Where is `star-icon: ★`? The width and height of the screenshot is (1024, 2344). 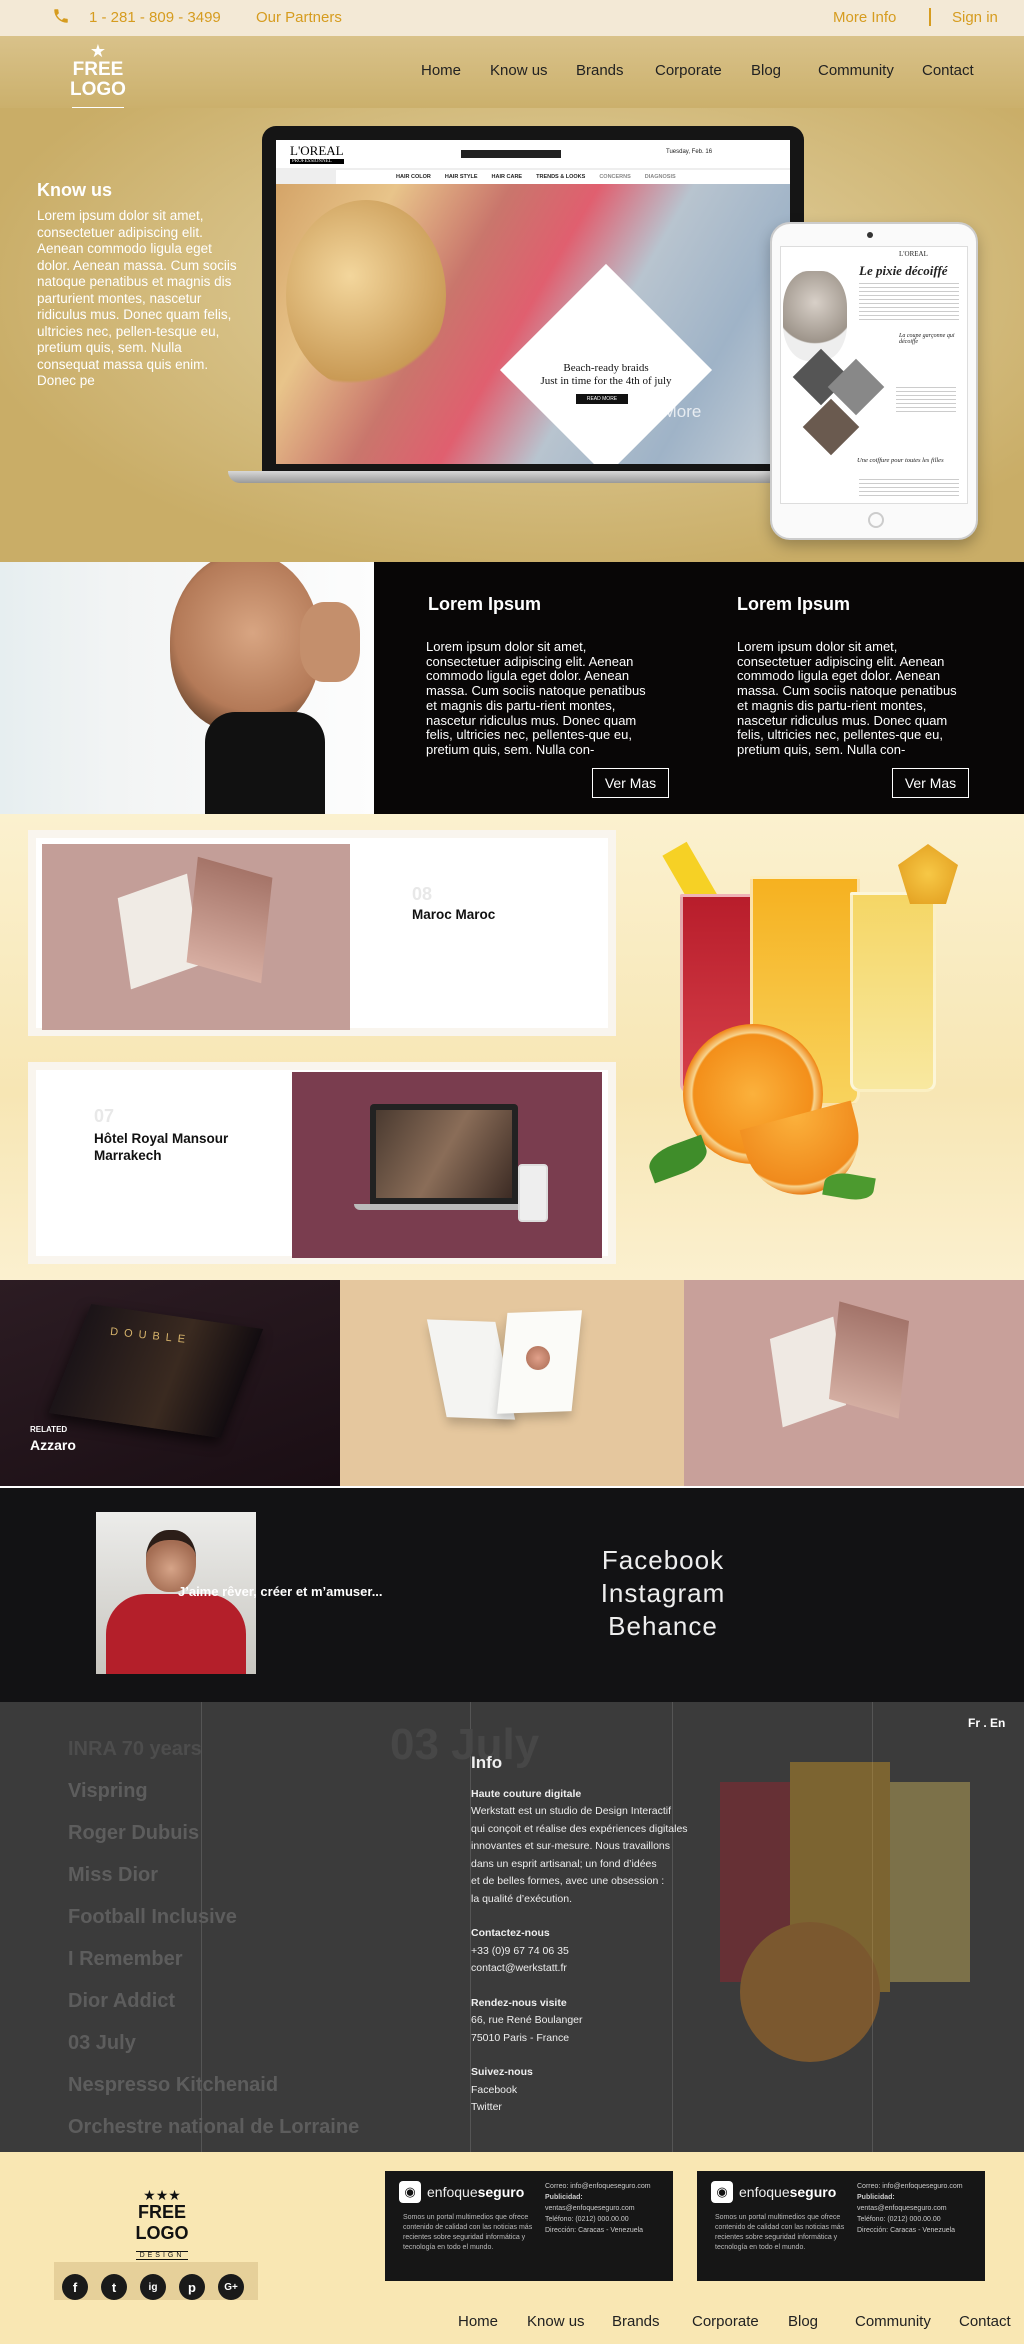 star-icon: ★ is located at coordinates (98, 51).